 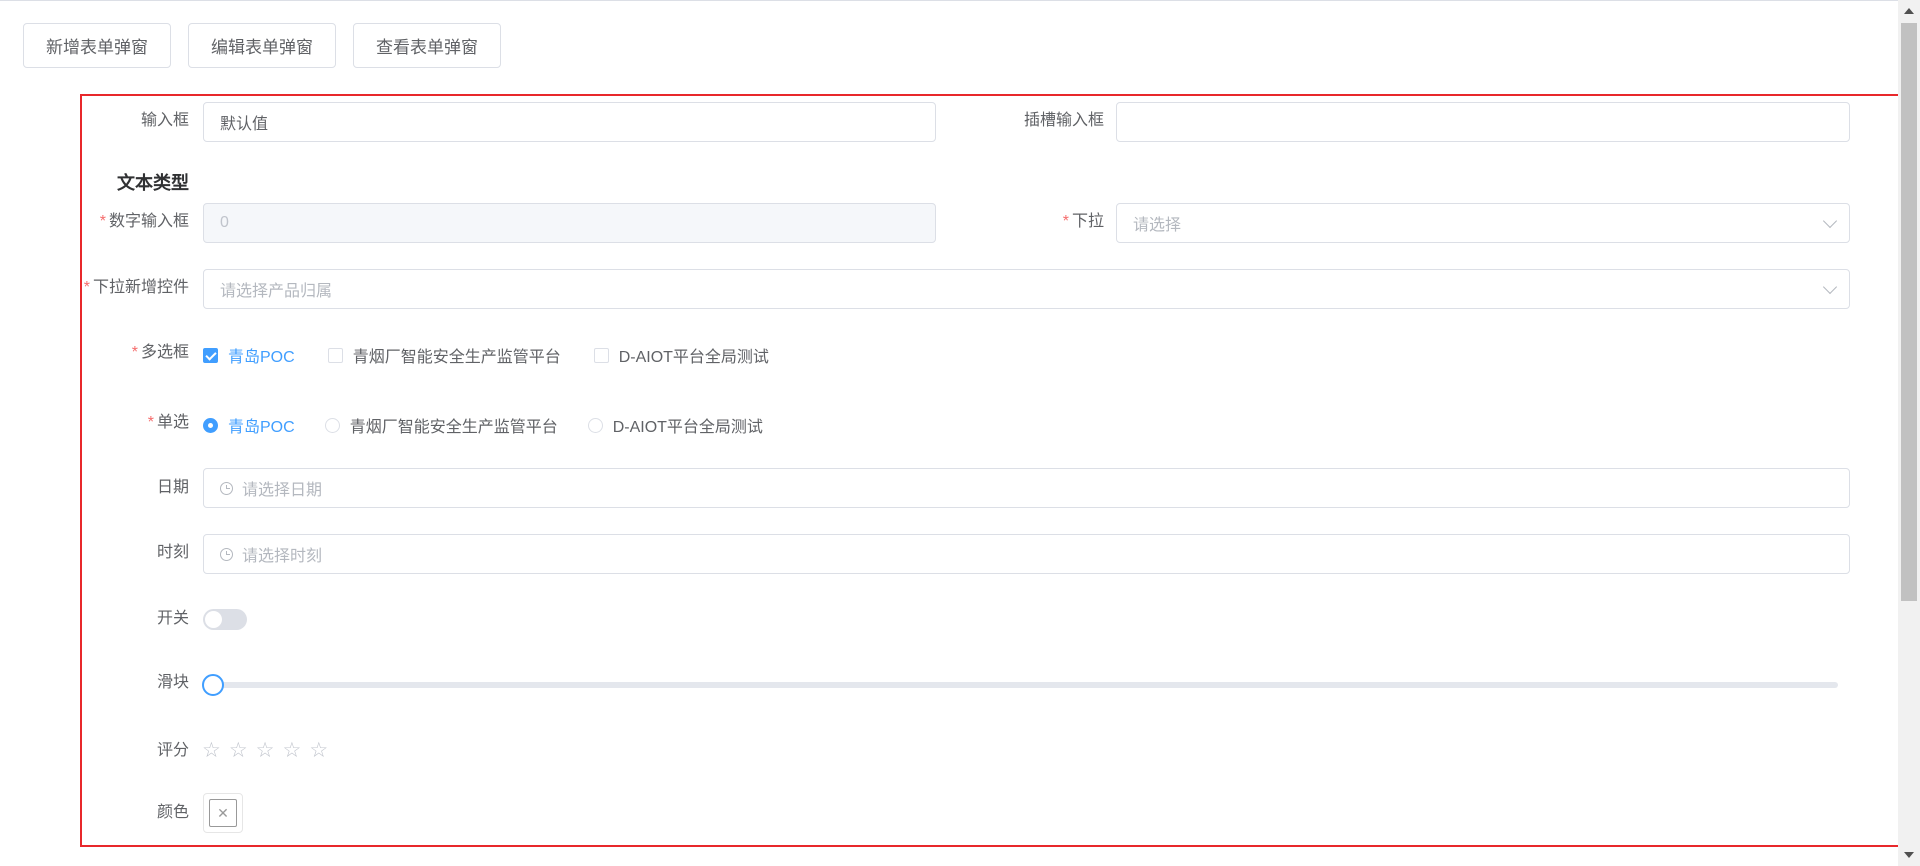 What do you see at coordinates (172, 422) in the screenshot?
I see `radio-label-text: 单选` at bounding box center [172, 422].